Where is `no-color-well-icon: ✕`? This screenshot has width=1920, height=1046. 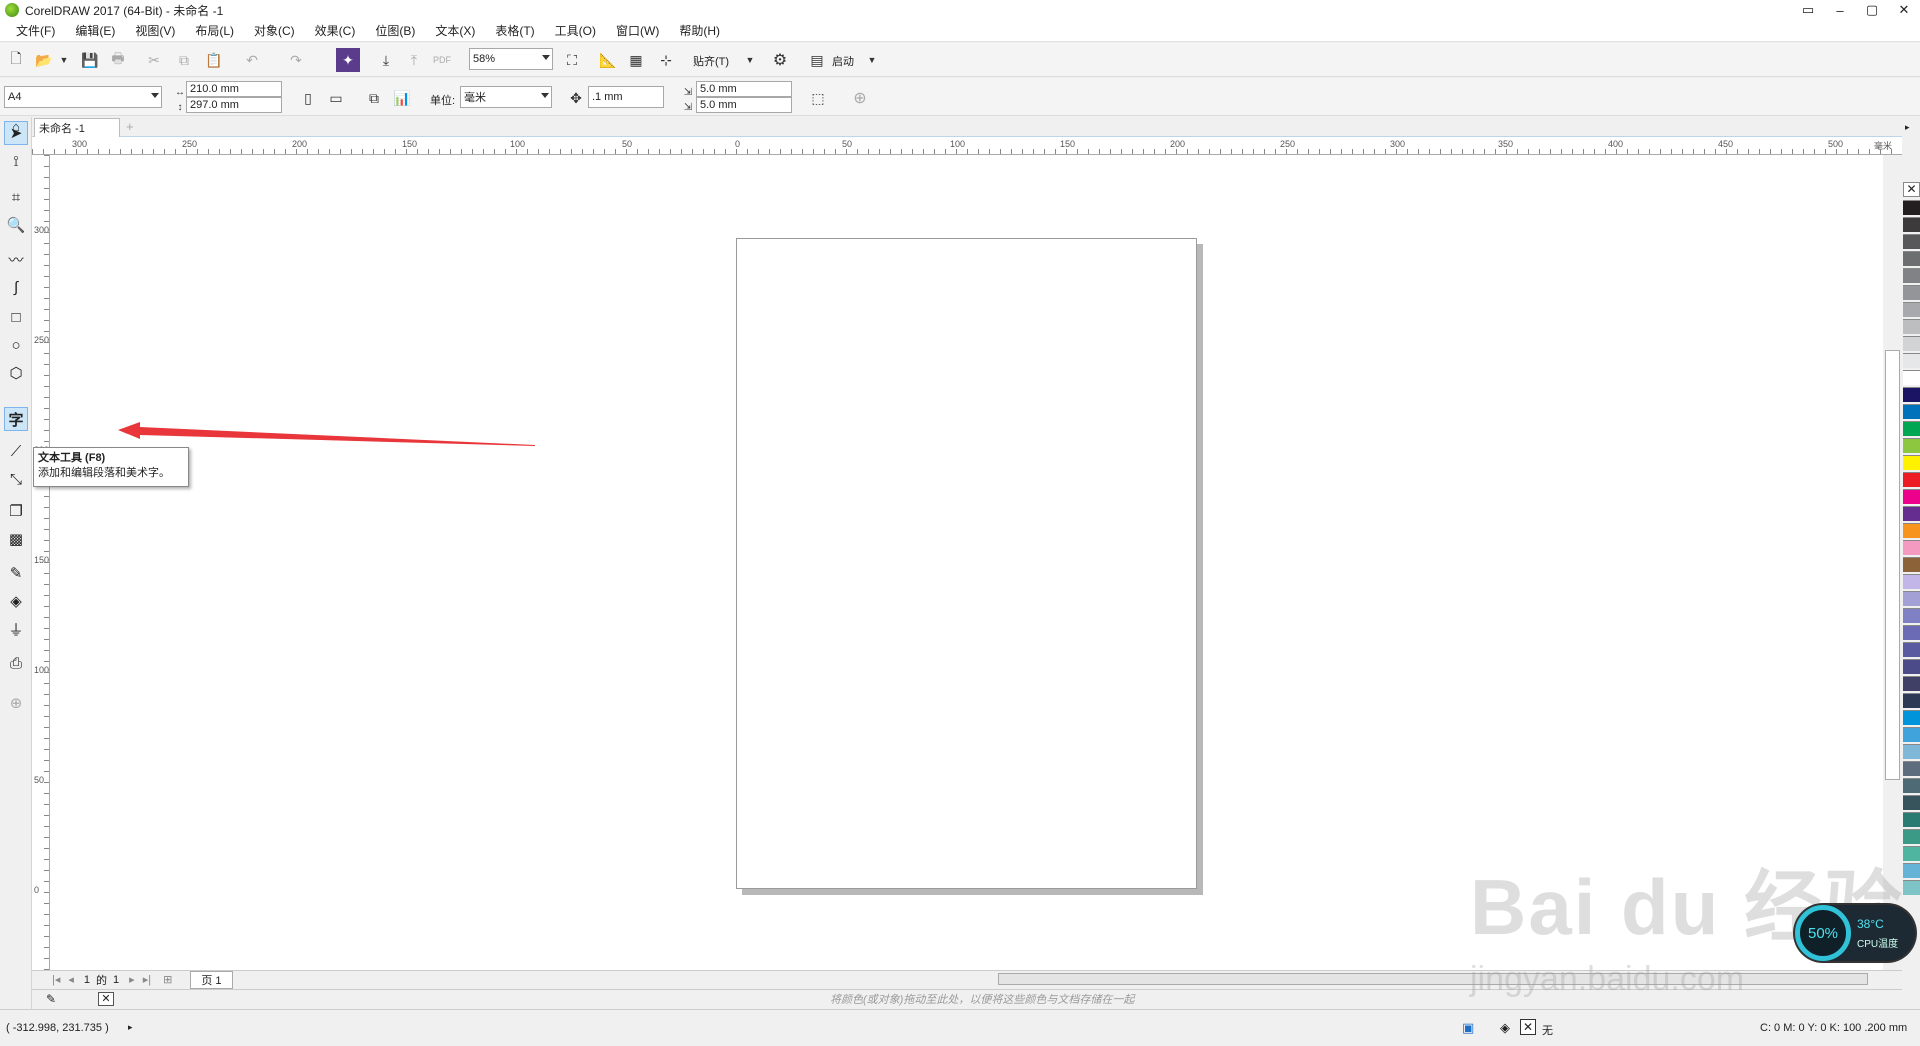 no-color-well-icon: ✕ is located at coordinates (106, 999).